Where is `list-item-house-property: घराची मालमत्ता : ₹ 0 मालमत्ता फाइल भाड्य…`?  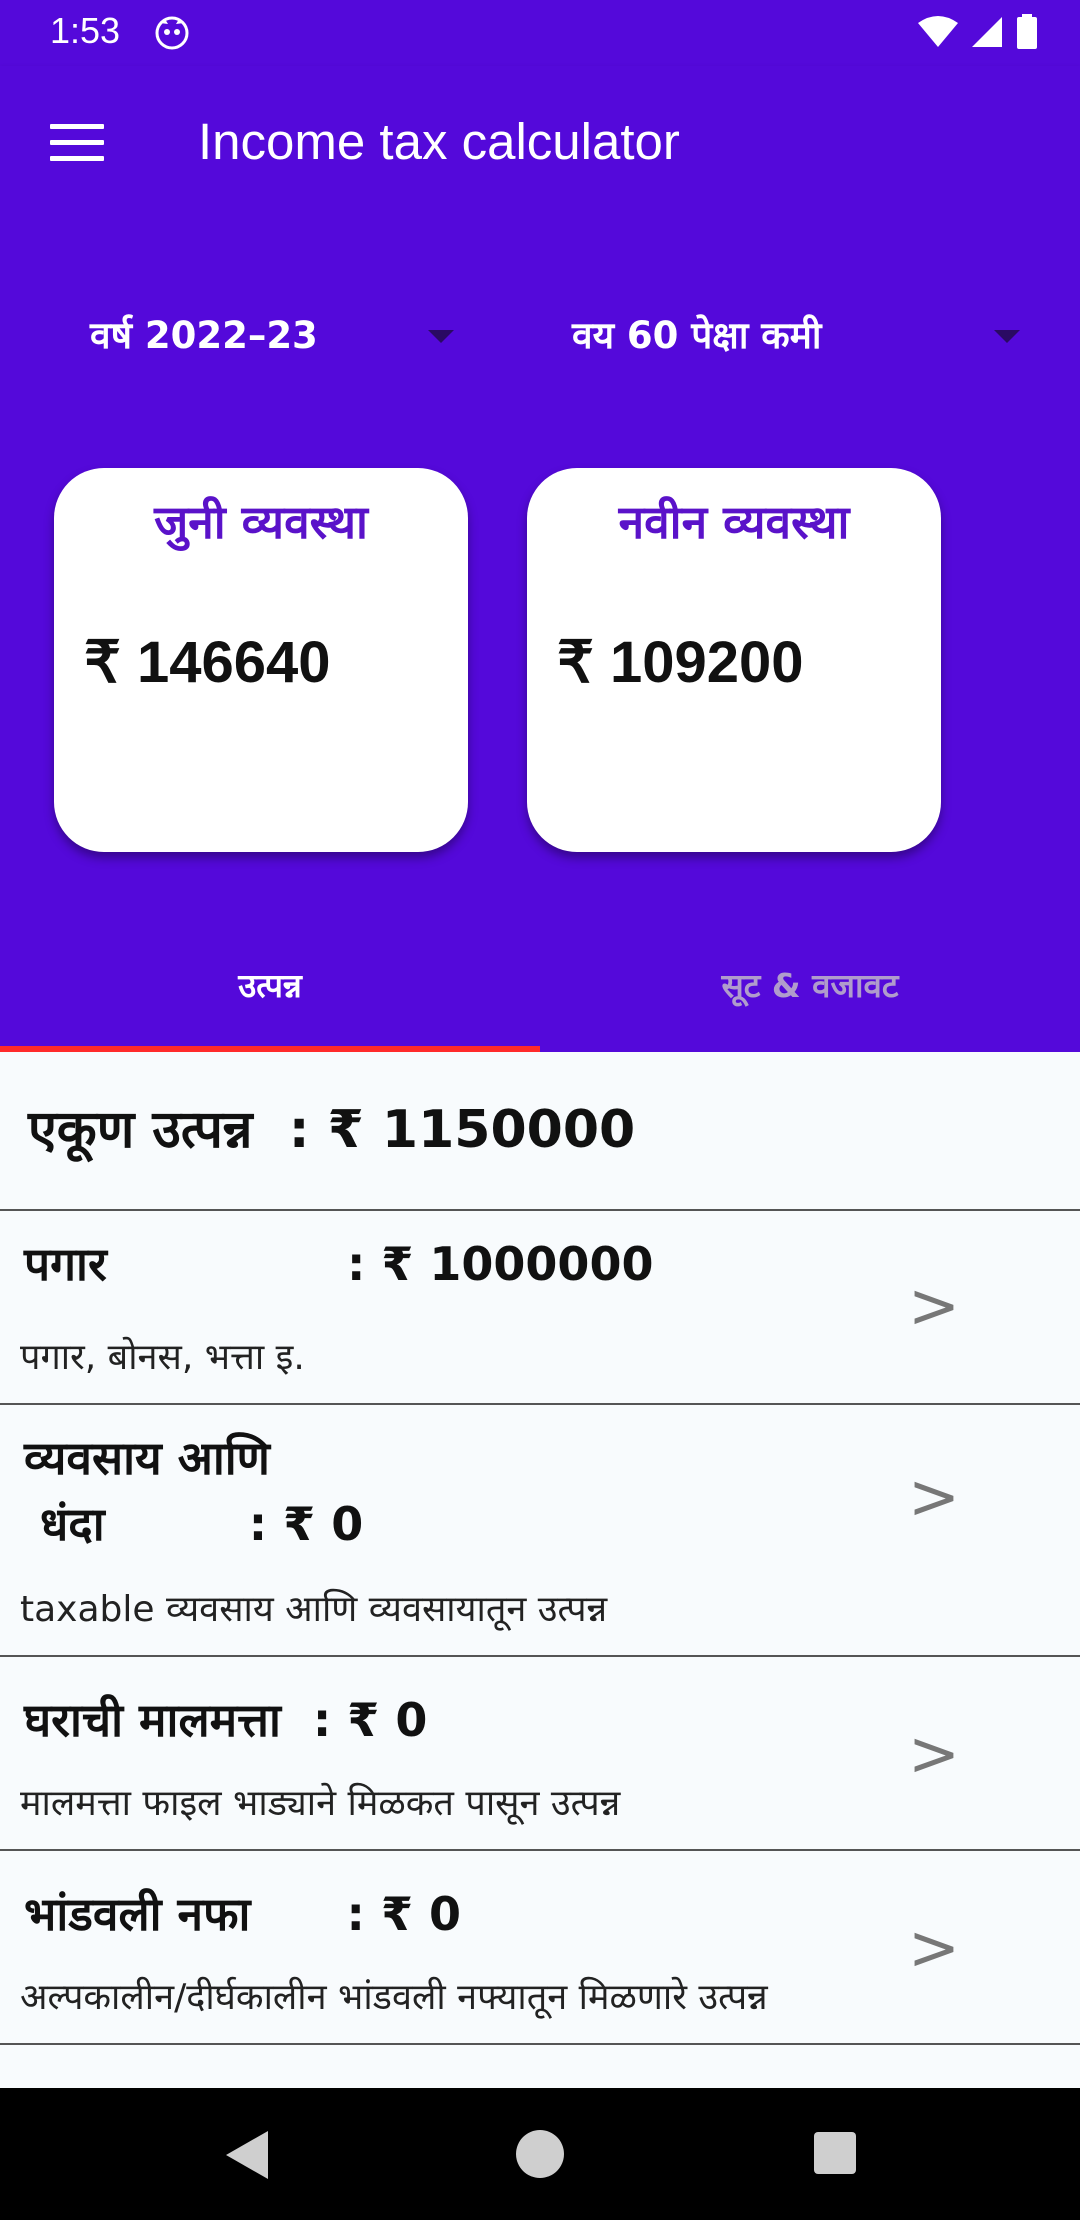 list-item-house-property: घराची मालमत्ता : ₹ 0 मालमत्ता फाइल भाड्य… is located at coordinates (540, 1754).